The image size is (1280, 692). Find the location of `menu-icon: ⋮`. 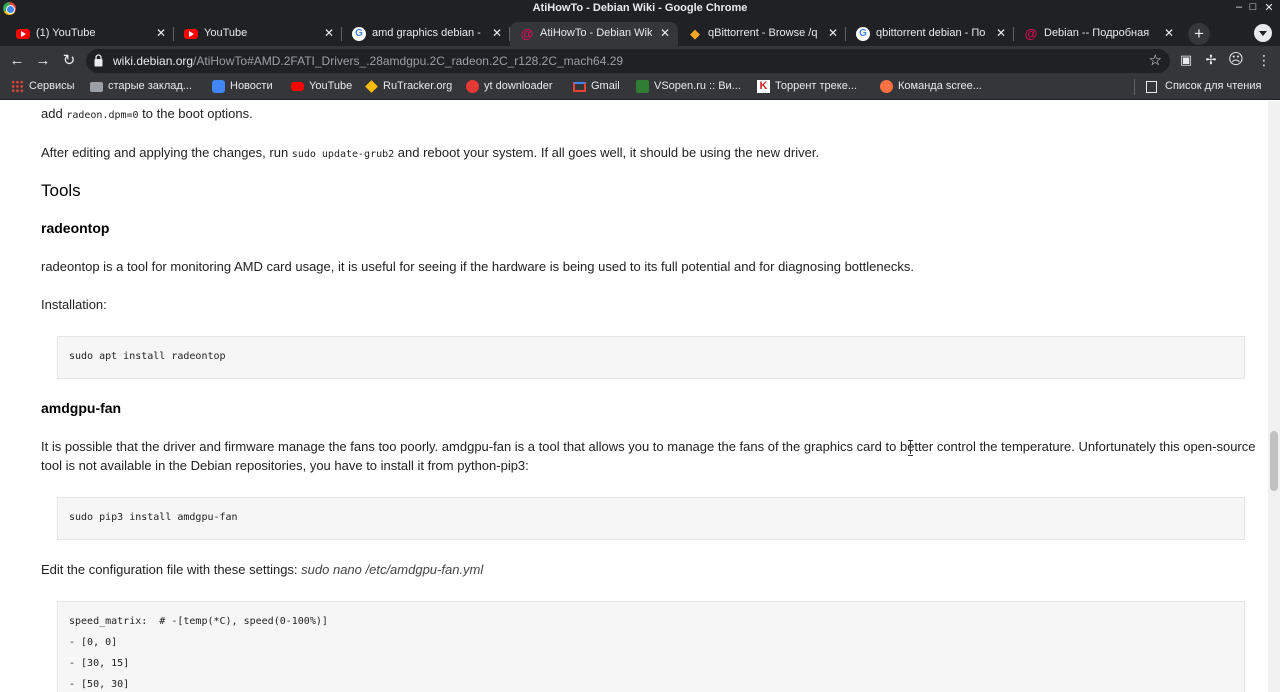

menu-icon: ⋮ is located at coordinates (1264, 60).